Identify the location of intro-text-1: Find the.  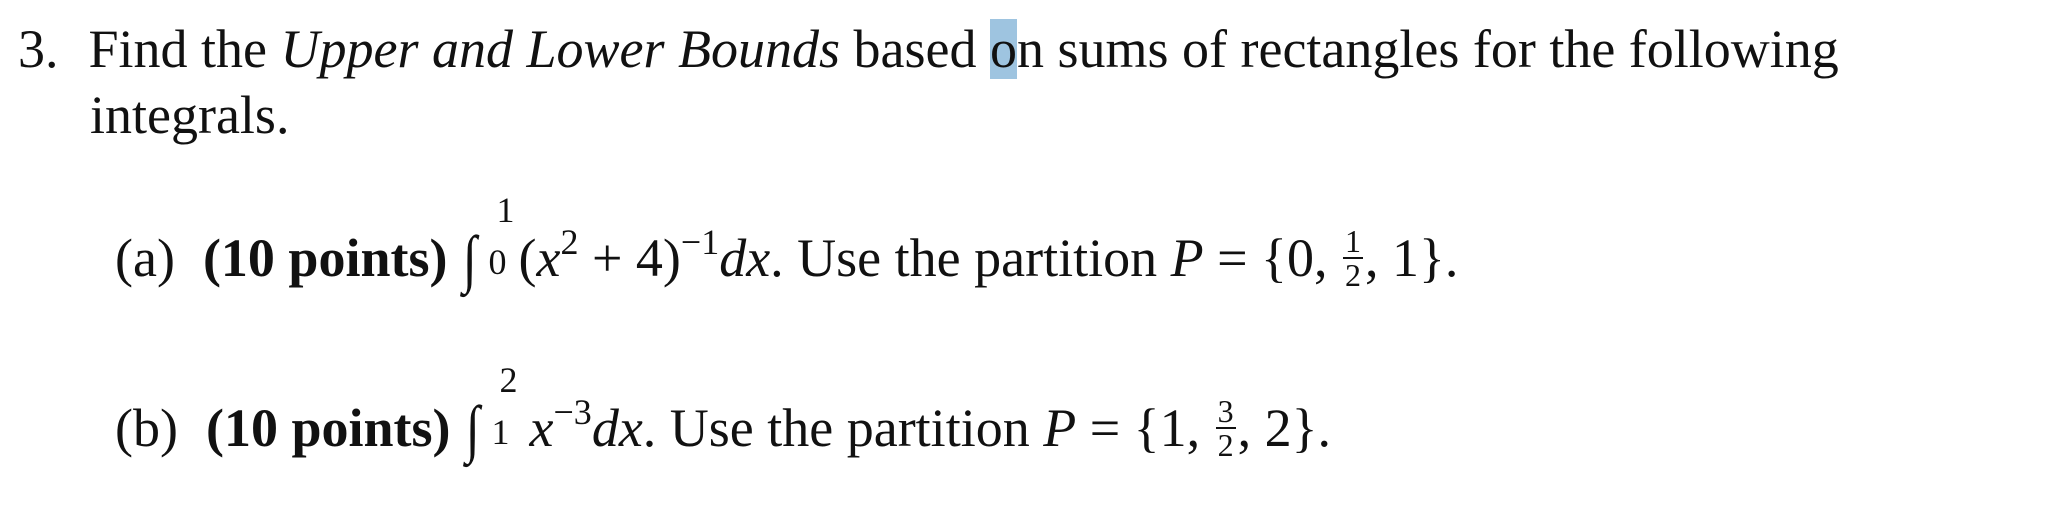
(184, 49).